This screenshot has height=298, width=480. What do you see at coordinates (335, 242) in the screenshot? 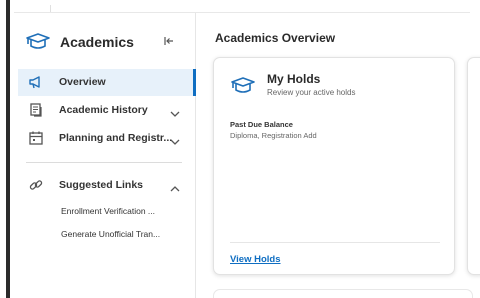
I see `card-divider` at bounding box center [335, 242].